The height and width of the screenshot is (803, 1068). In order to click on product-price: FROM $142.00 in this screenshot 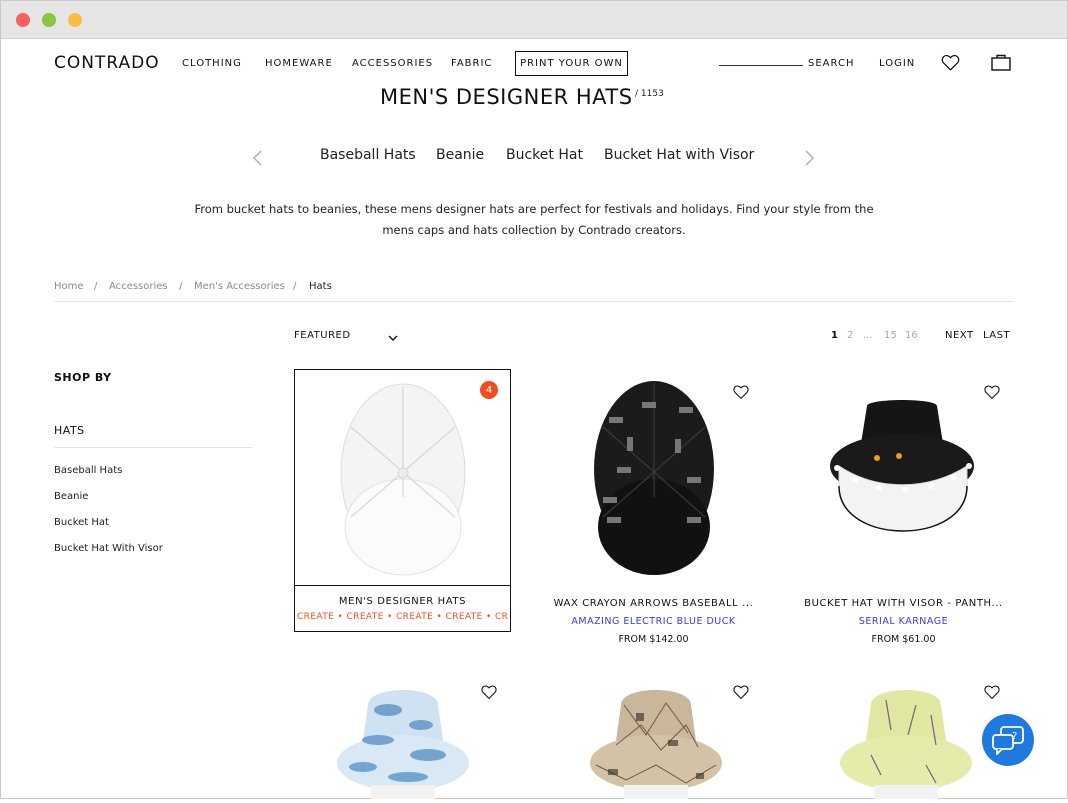, I will do `click(653, 639)`.